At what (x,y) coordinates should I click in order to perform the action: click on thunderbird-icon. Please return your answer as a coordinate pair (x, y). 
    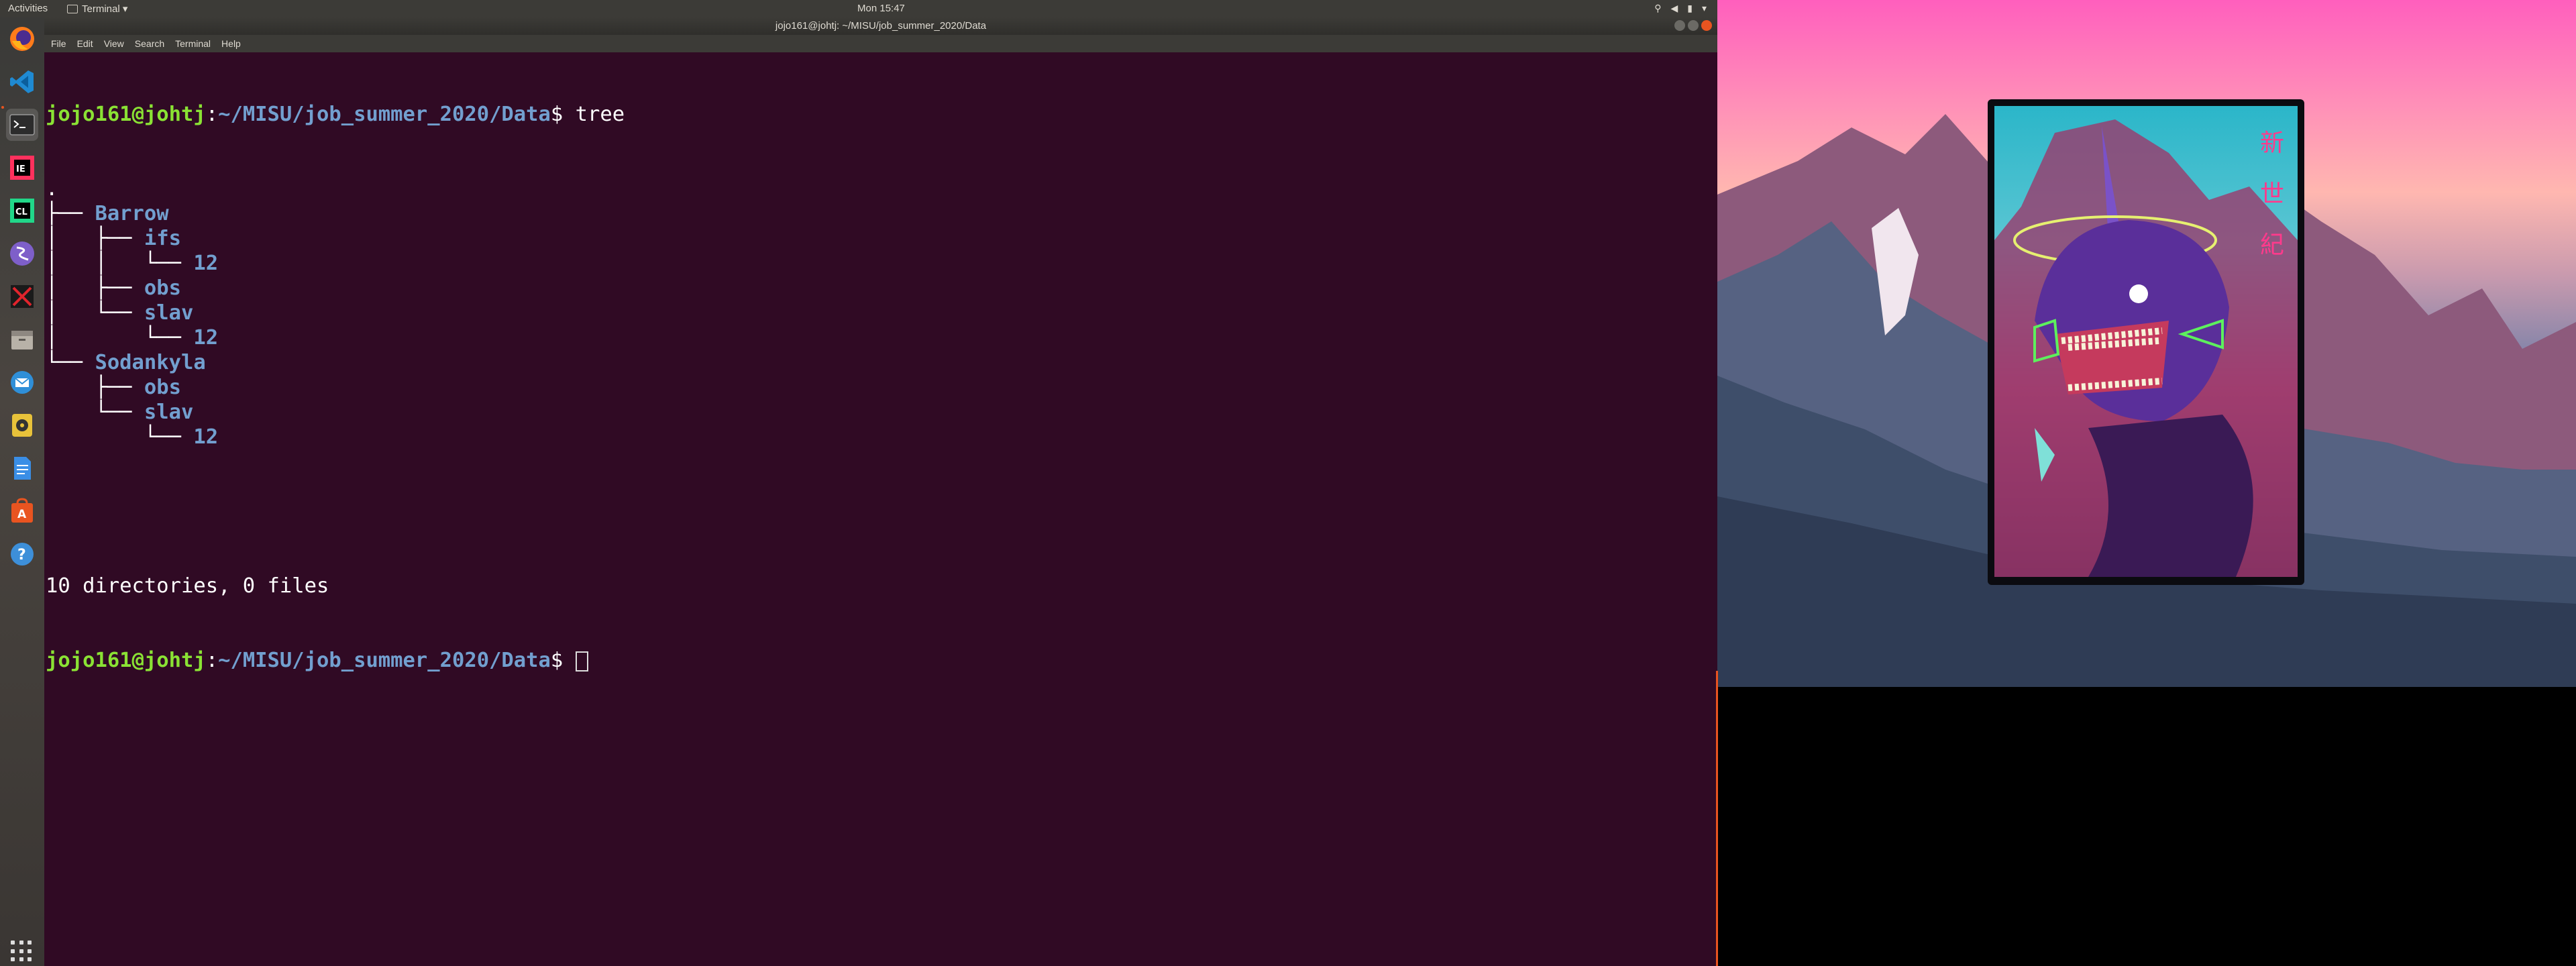
    Looking at the image, I should click on (22, 382).